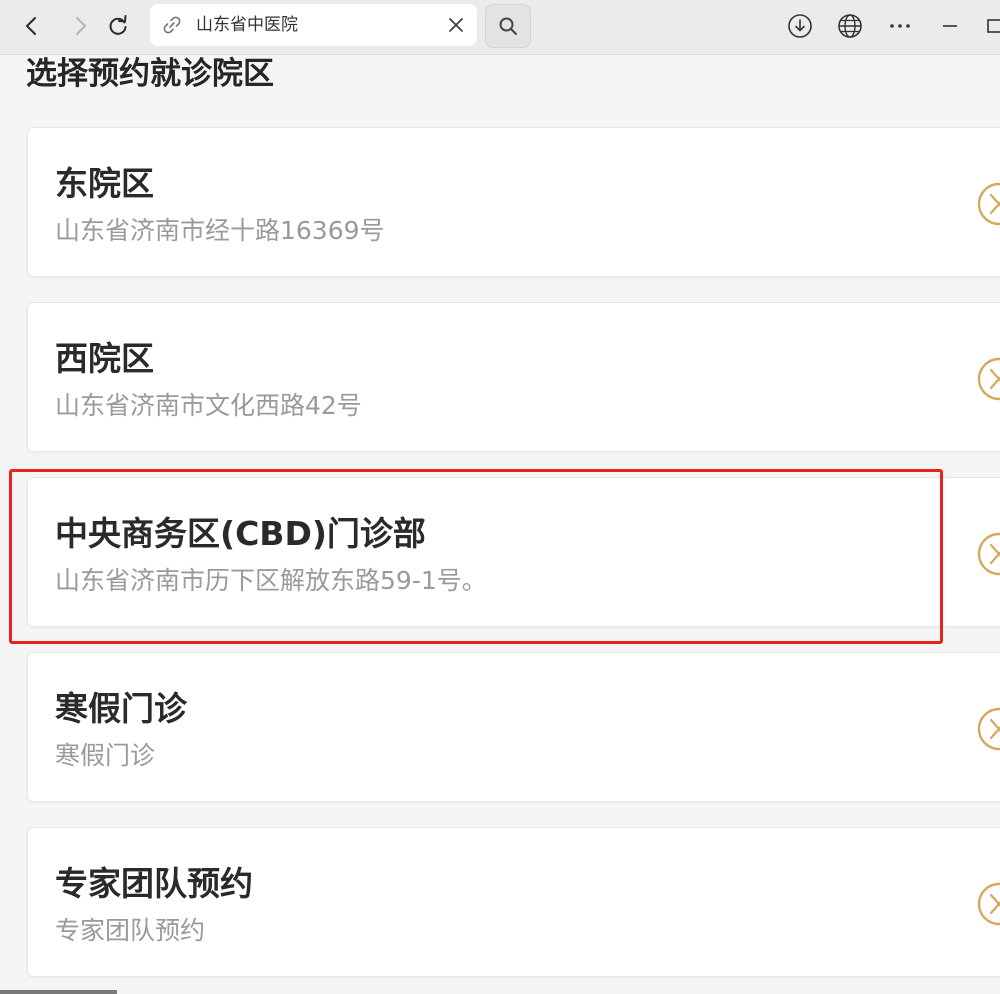 Image resolution: width=1000 pixels, height=994 pixels. I want to click on browser-toolbar: 山东省中医院, so click(500, 27).